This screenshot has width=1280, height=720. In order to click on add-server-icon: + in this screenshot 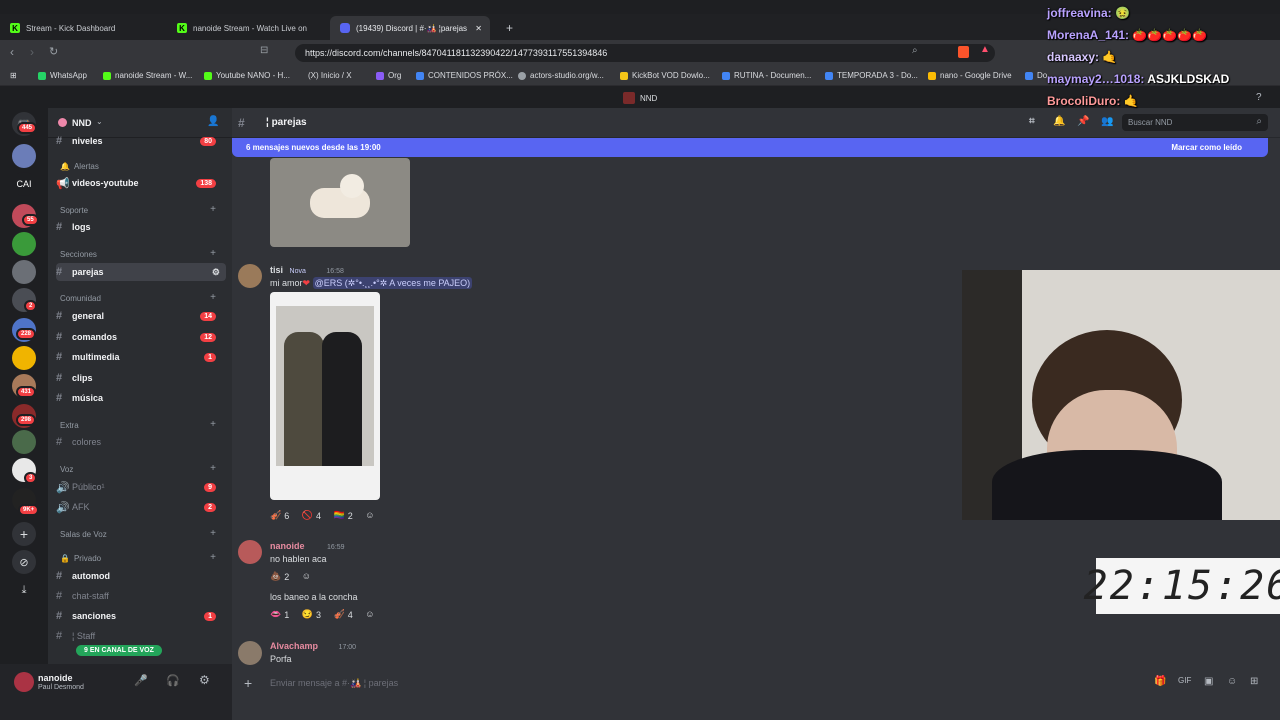, I will do `click(24, 534)`.